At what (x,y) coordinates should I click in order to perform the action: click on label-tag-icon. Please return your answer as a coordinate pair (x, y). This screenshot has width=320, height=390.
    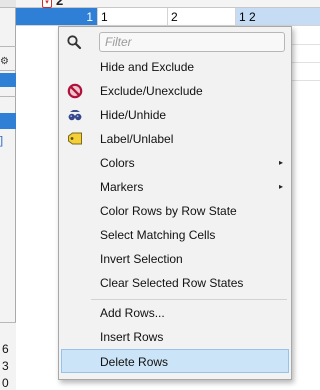
    Looking at the image, I should click on (75, 139).